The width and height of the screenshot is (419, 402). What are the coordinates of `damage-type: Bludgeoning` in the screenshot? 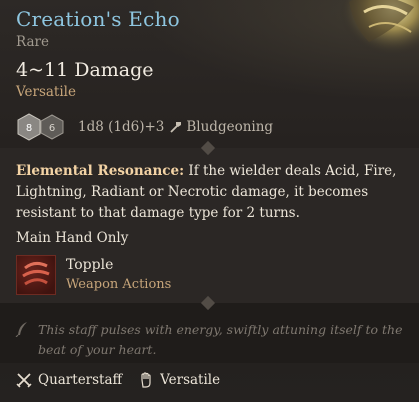 It's located at (230, 127).